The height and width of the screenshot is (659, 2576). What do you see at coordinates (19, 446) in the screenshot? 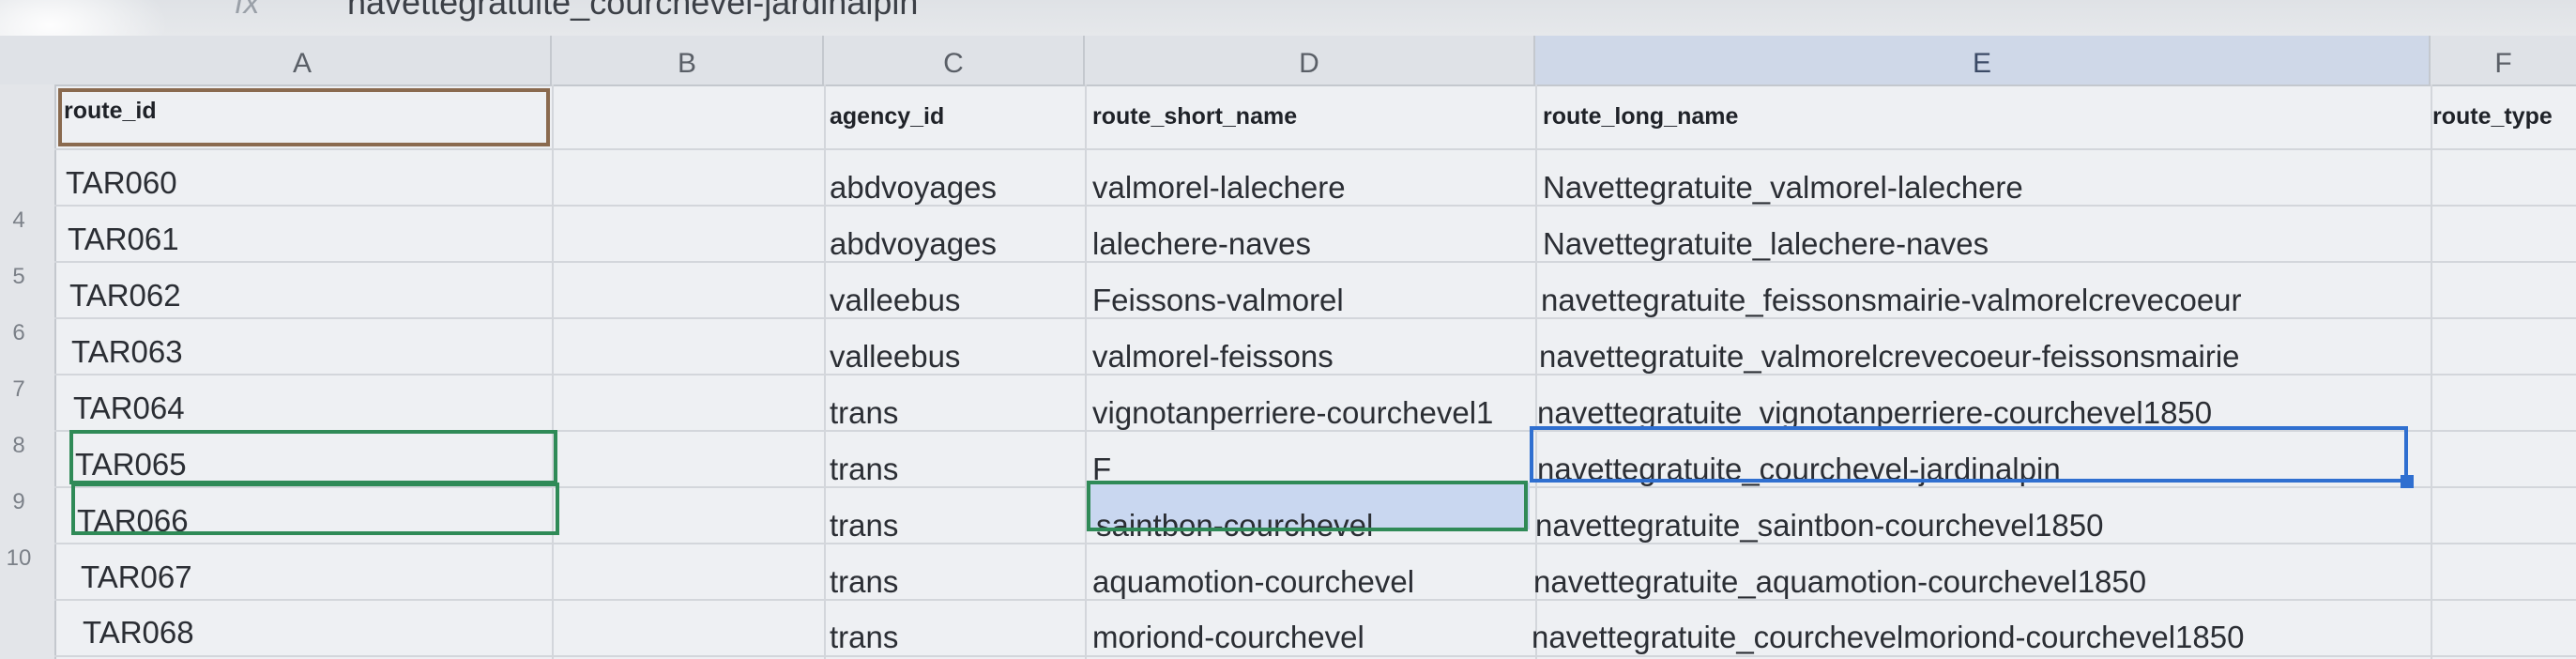
I see `row-number: 8` at bounding box center [19, 446].